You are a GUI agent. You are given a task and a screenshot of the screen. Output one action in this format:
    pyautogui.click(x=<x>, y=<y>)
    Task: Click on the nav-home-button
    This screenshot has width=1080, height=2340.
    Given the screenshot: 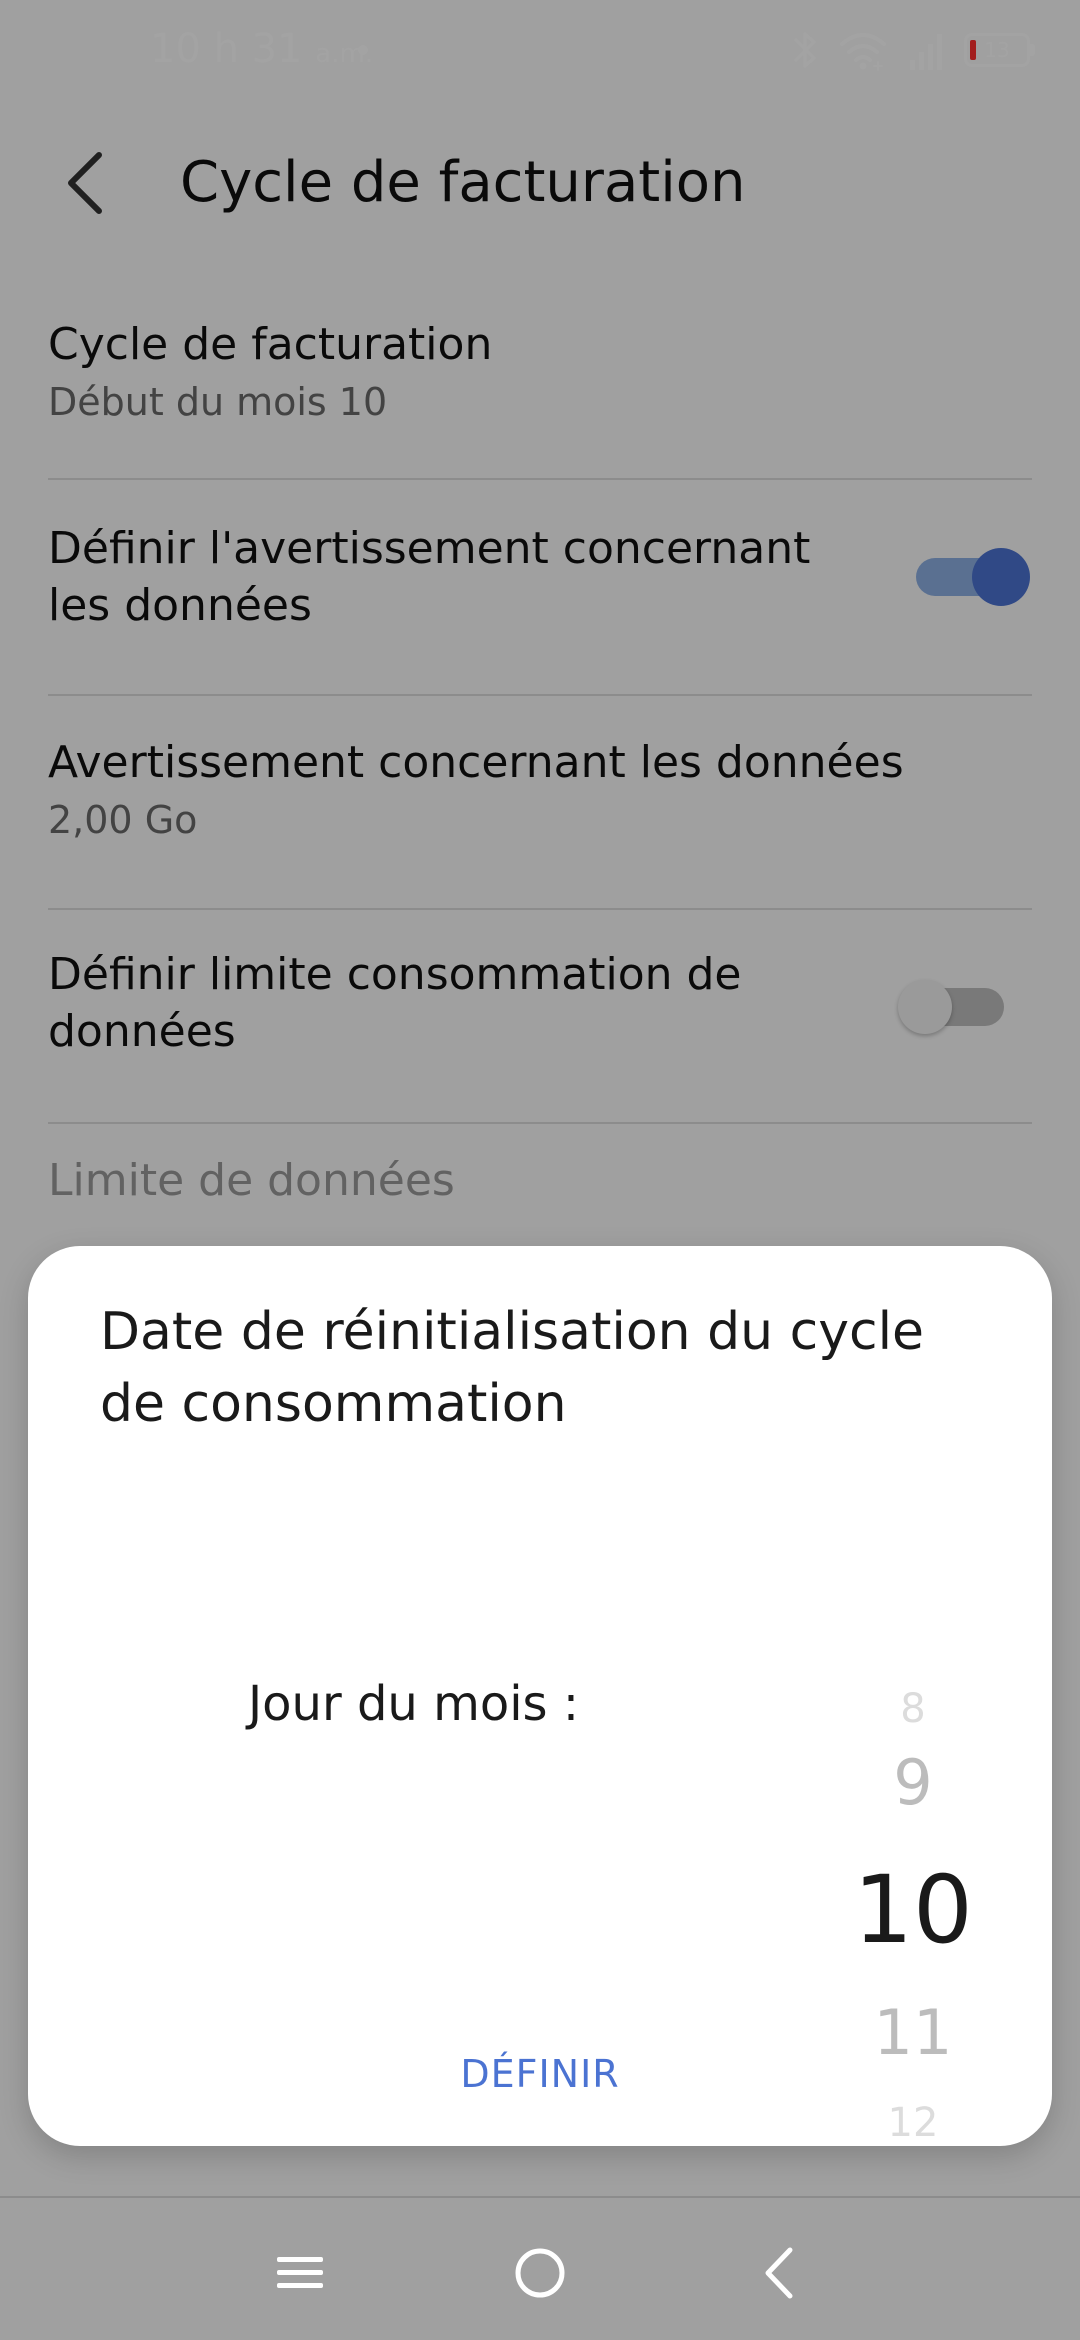 What is the action you would take?
    pyautogui.click(x=540, y=2273)
    